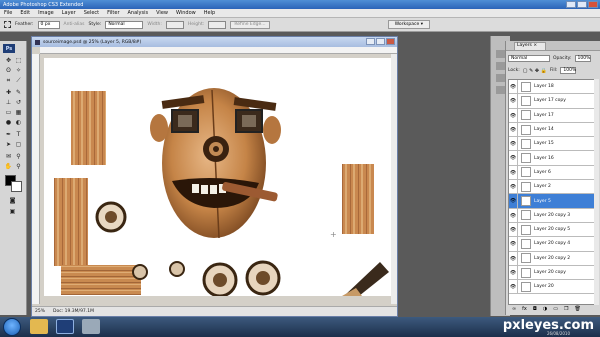 The width and height of the screenshot is (600, 337). What do you see at coordinates (582, 4) in the screenshot?
I see `maximize-button` at bounding box center [582, 4].